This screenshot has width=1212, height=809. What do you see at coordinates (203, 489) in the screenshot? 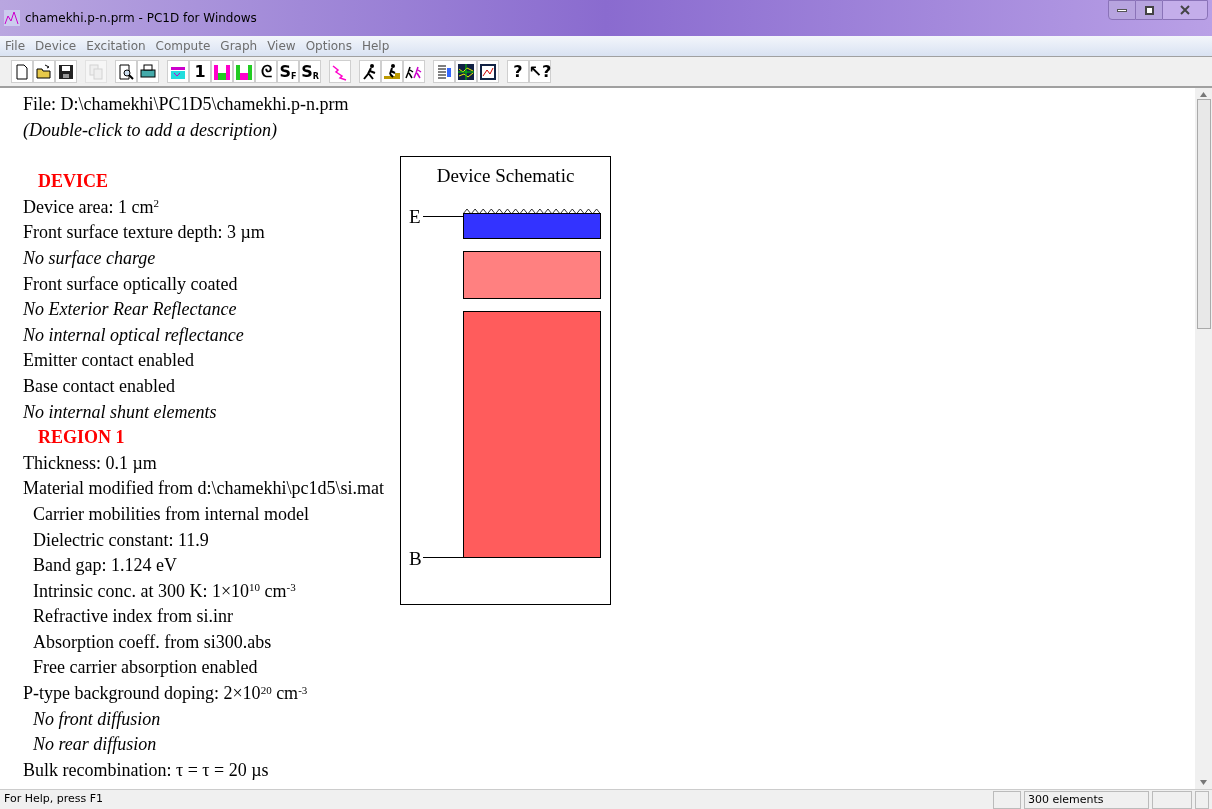
I see `property-text: Material modified from d:\chamekhi\pc1d5\si.mat` at bounding box center [203, 489].